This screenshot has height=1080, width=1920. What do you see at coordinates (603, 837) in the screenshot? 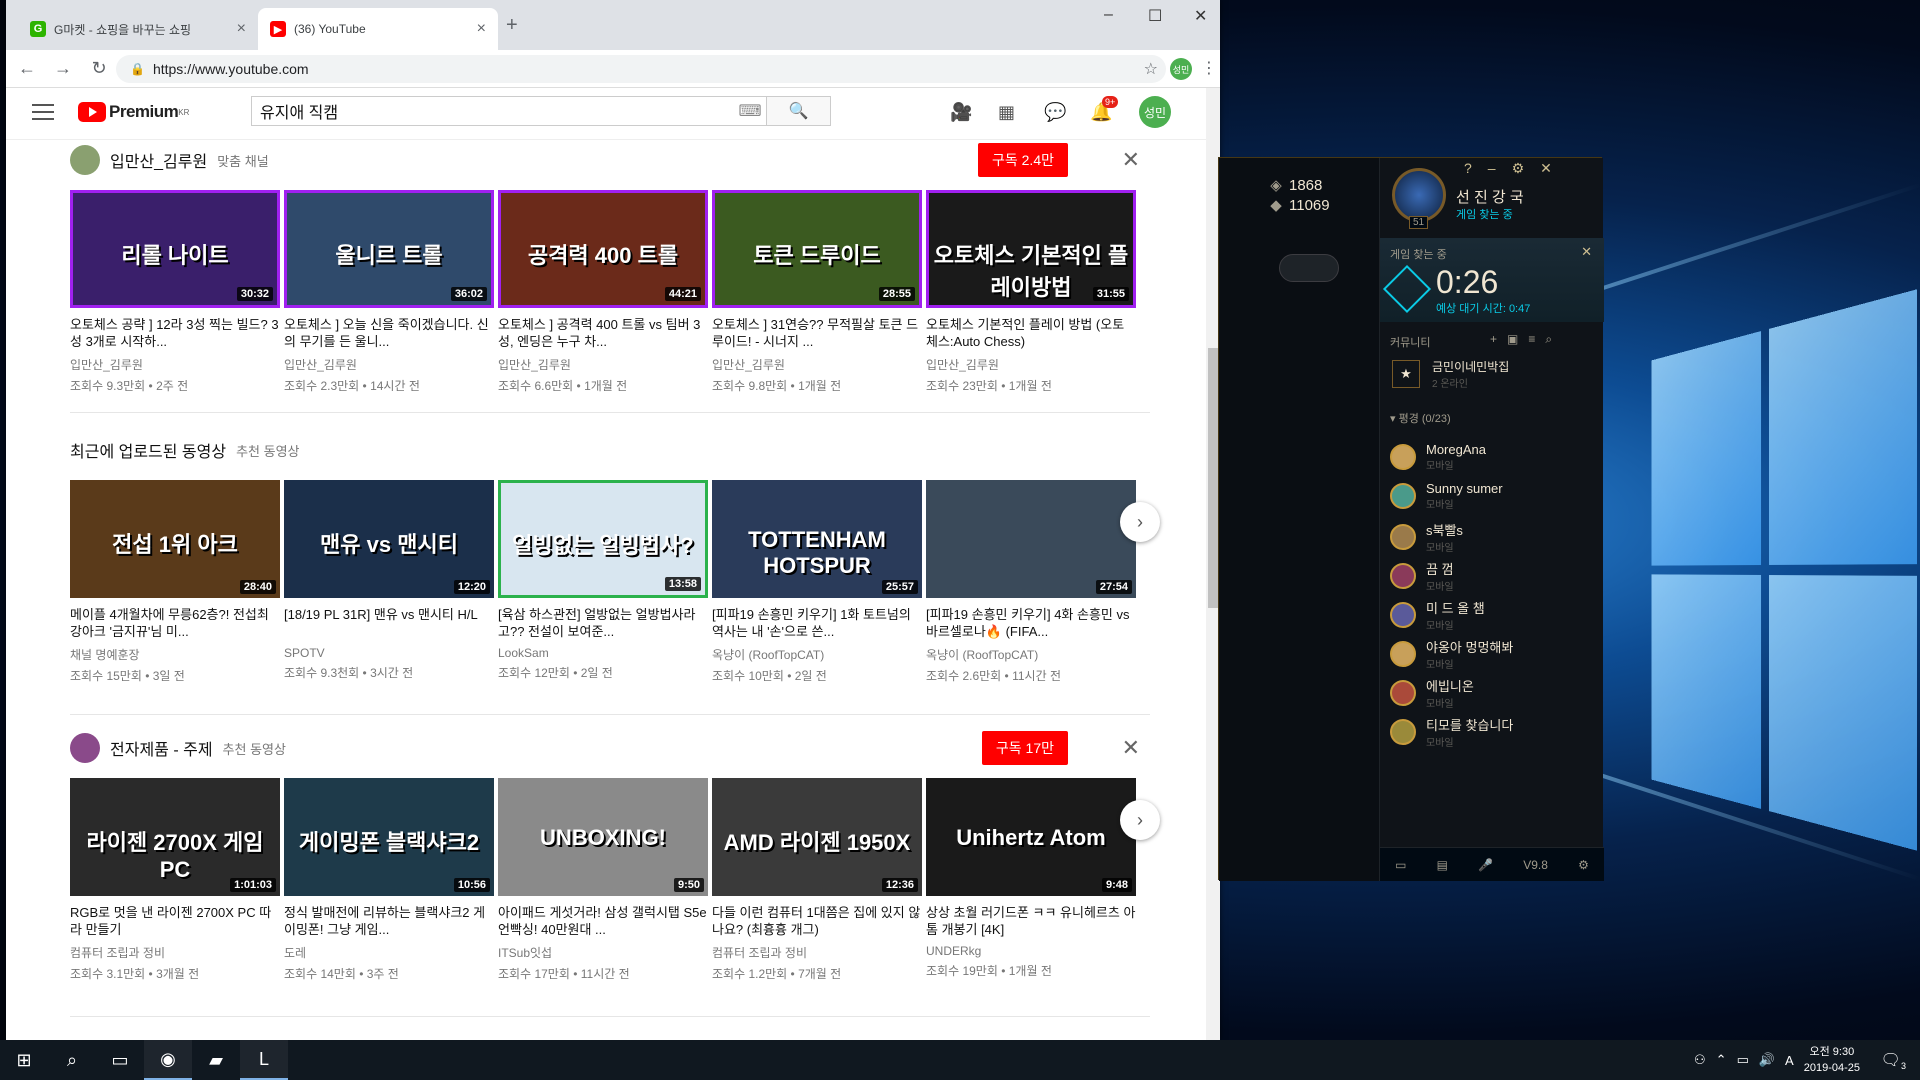
I see `video-thumbnail: UNBOXING! 9:50` at bounding box center [603, 837].